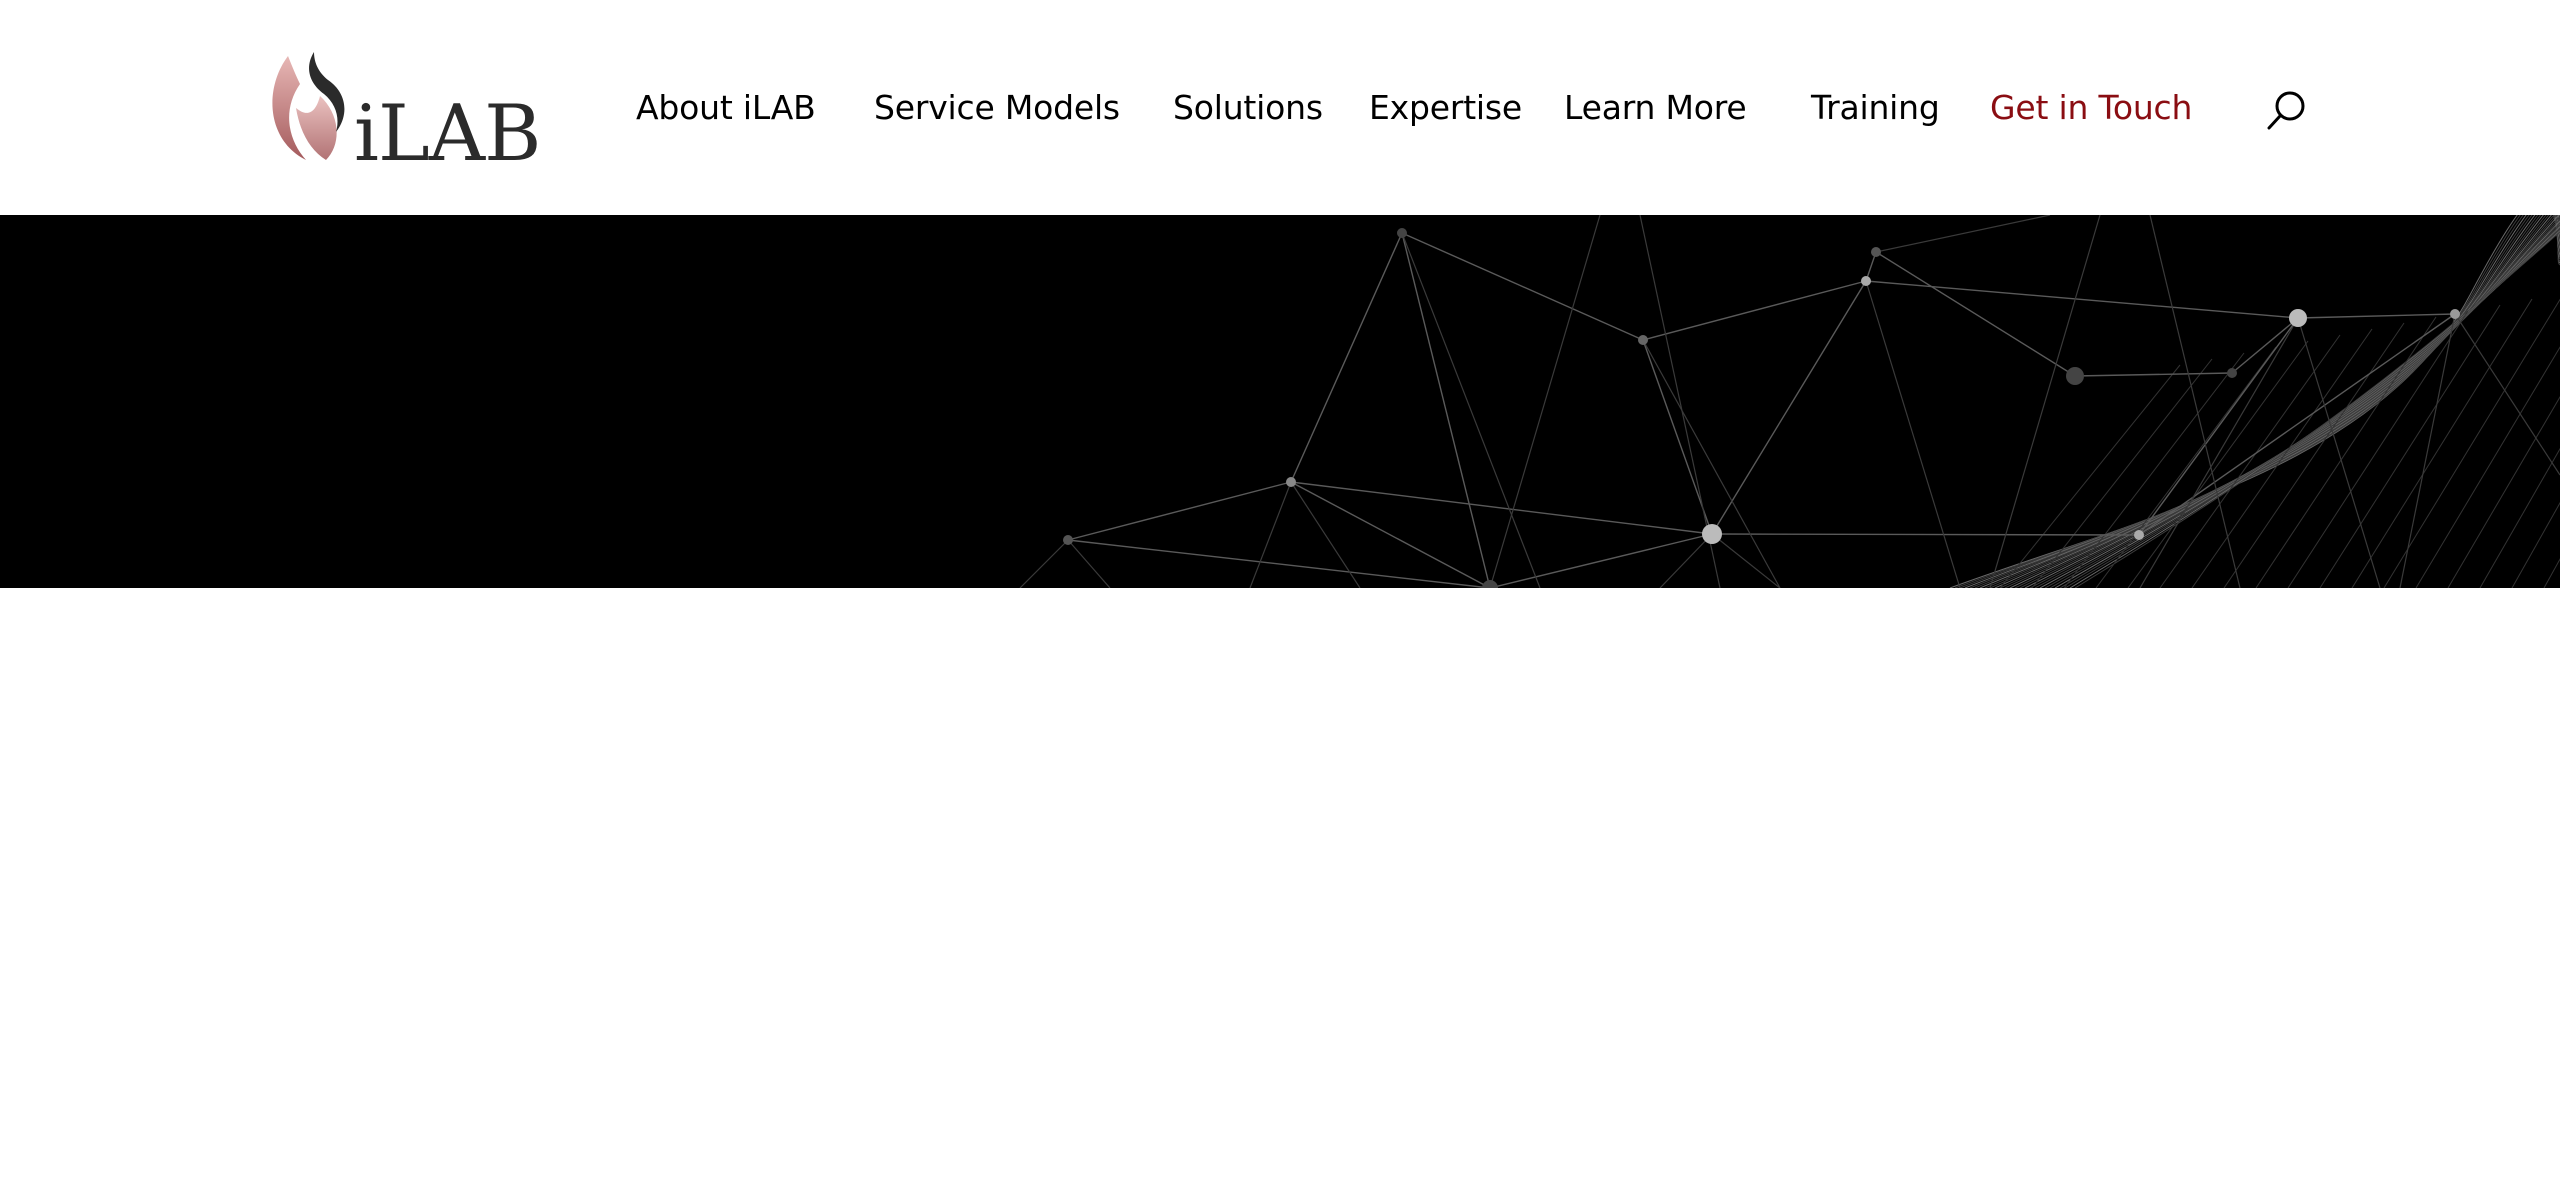 The height and width of the screenshot is (1204, 2560). I want to click on nav-item-get-in-touch: Get in Touch, so click(2091, 108).